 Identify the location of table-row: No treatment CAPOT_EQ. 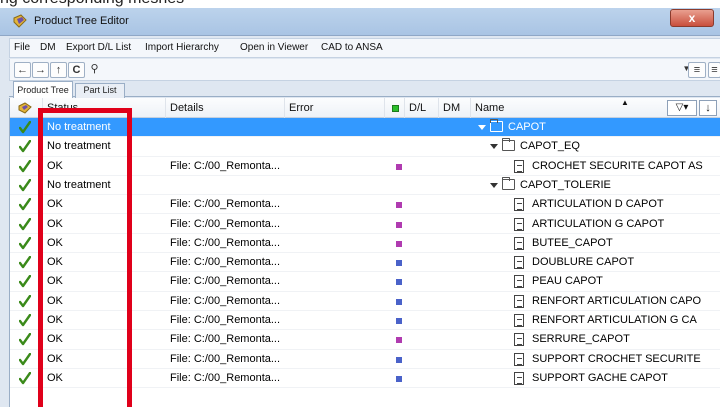
(365, 147).